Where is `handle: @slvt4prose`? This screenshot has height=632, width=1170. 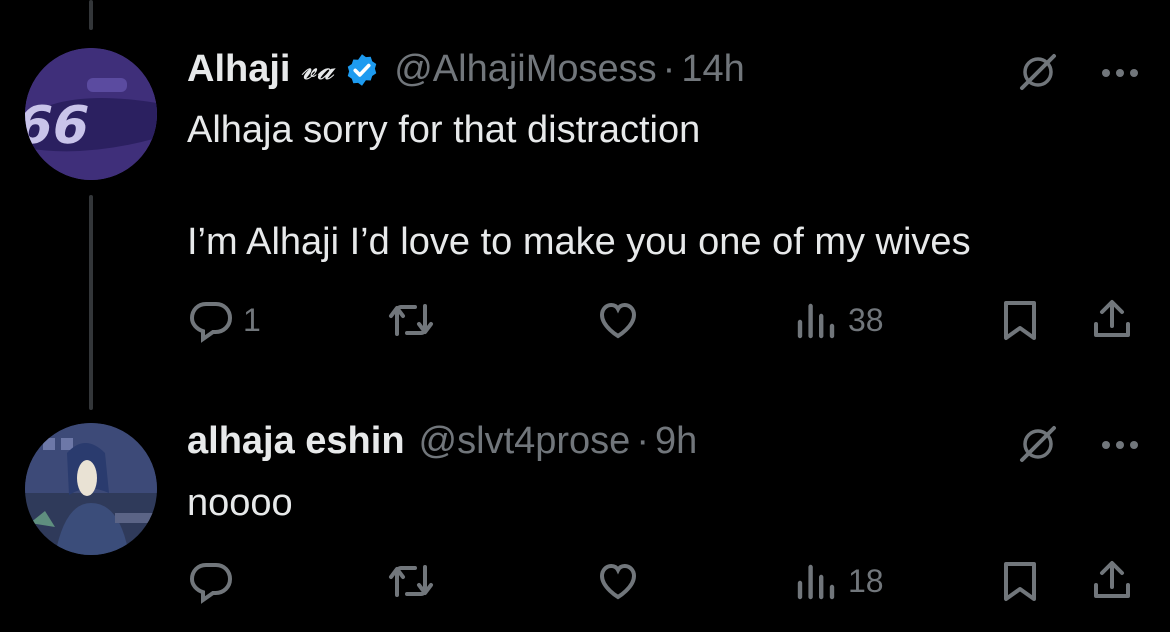
handle: @slvt4prose is located at coordinates (525, 441).